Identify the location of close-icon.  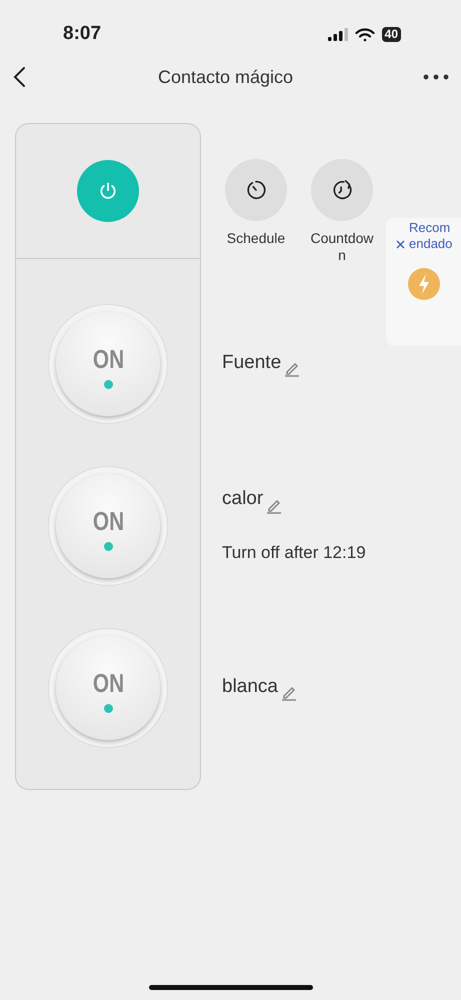
(400, 244).